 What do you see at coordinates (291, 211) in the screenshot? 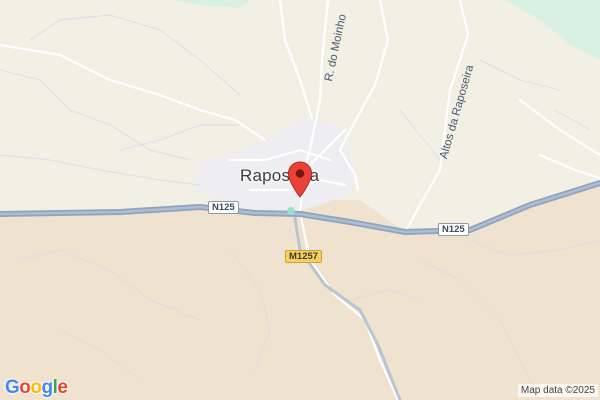
I see `junction-marker` at bounding box center [291, 211].